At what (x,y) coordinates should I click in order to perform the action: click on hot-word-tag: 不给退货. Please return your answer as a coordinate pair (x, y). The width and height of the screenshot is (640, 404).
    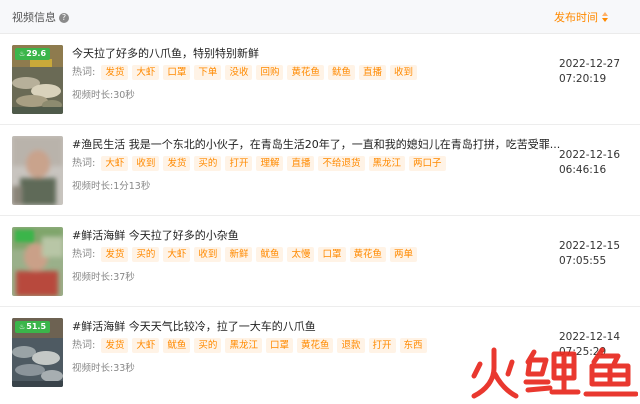
    Looking at the image, I should click on (341, 163).